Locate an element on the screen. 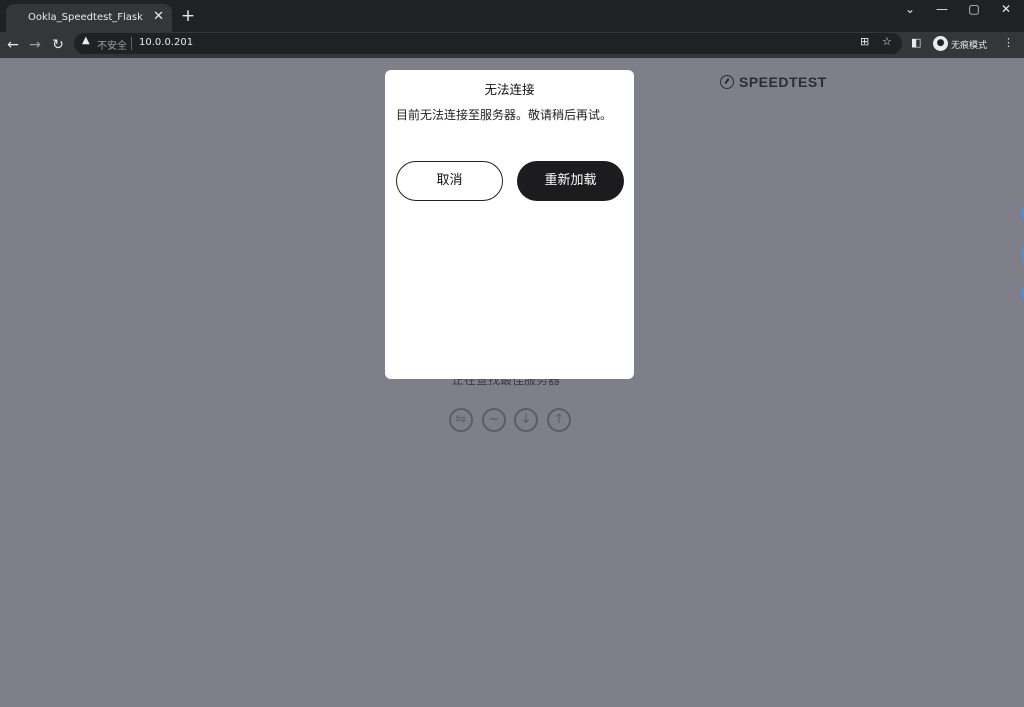 Image resolution: width=1024 pixels, height=707 pixels. tab-strip: Ookla_Speedtest_Flask ✕ + ⌄ — ▢ ✕ is located at coordinates (512, 16).